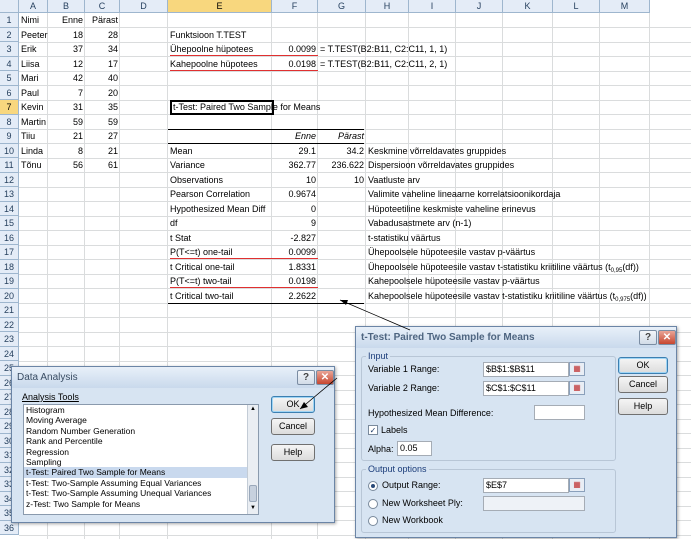 The height and width of the screenshot is (539, 691). I want to click on arrow-head, so click(344, 302).